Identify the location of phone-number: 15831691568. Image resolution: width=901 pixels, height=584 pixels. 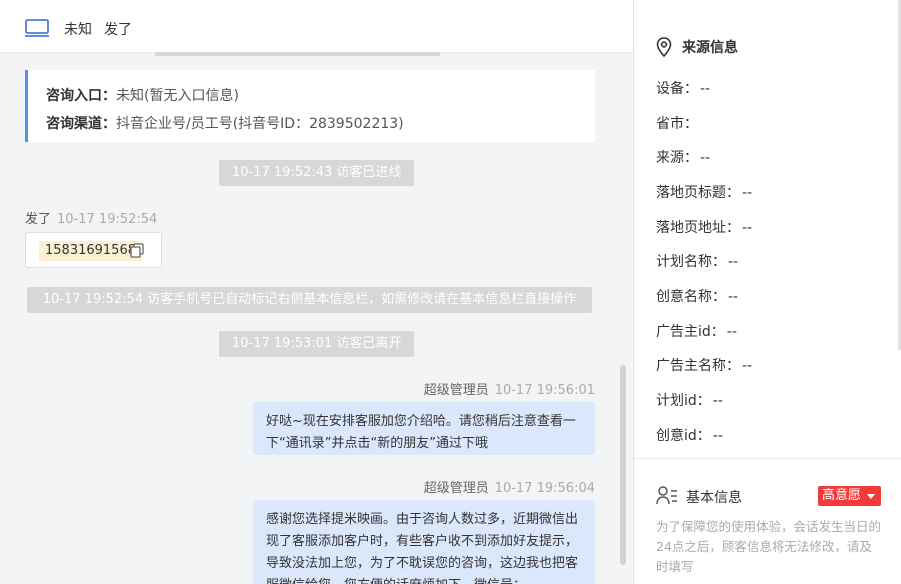
(90, 251).